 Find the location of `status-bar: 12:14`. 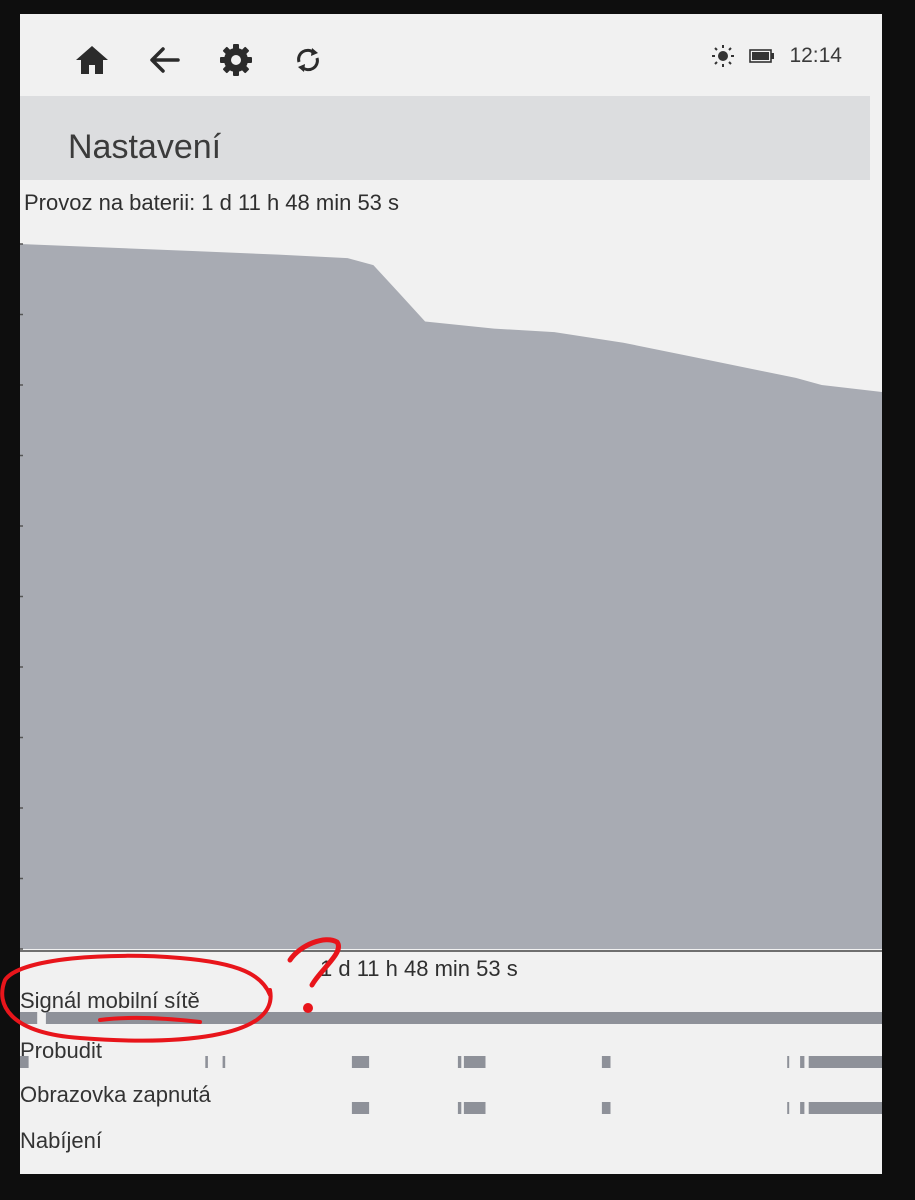

status-bar: 12:14 is located at coordinates (776, 56).